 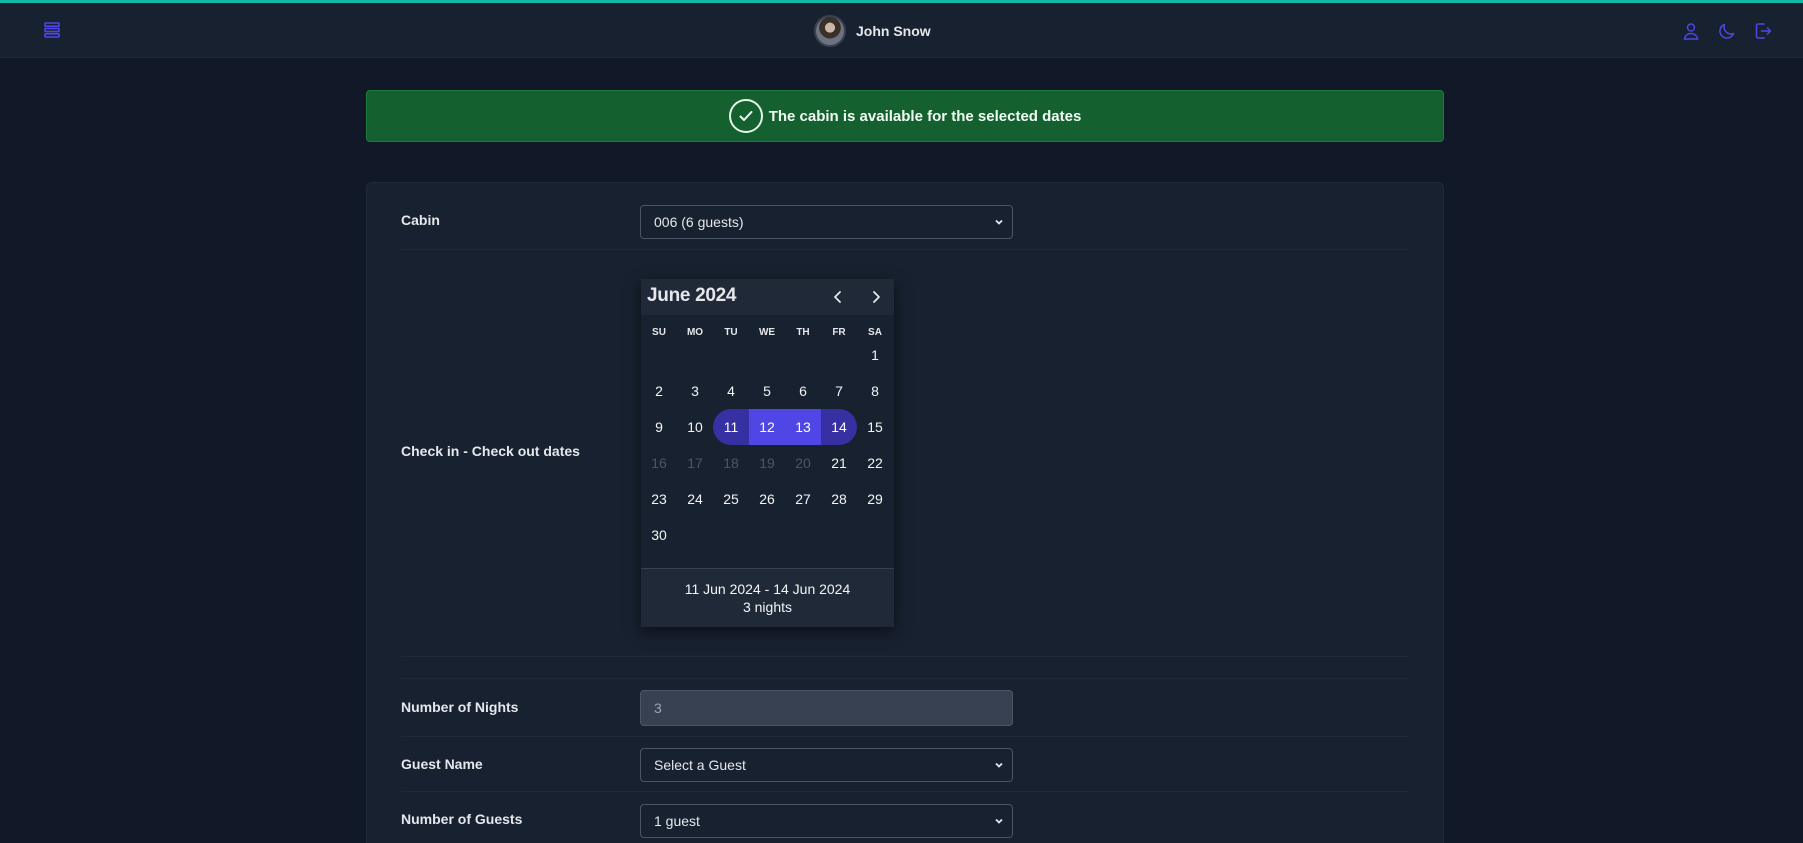 I want to click on weekday-header: WE, so click(x=767, y=332).